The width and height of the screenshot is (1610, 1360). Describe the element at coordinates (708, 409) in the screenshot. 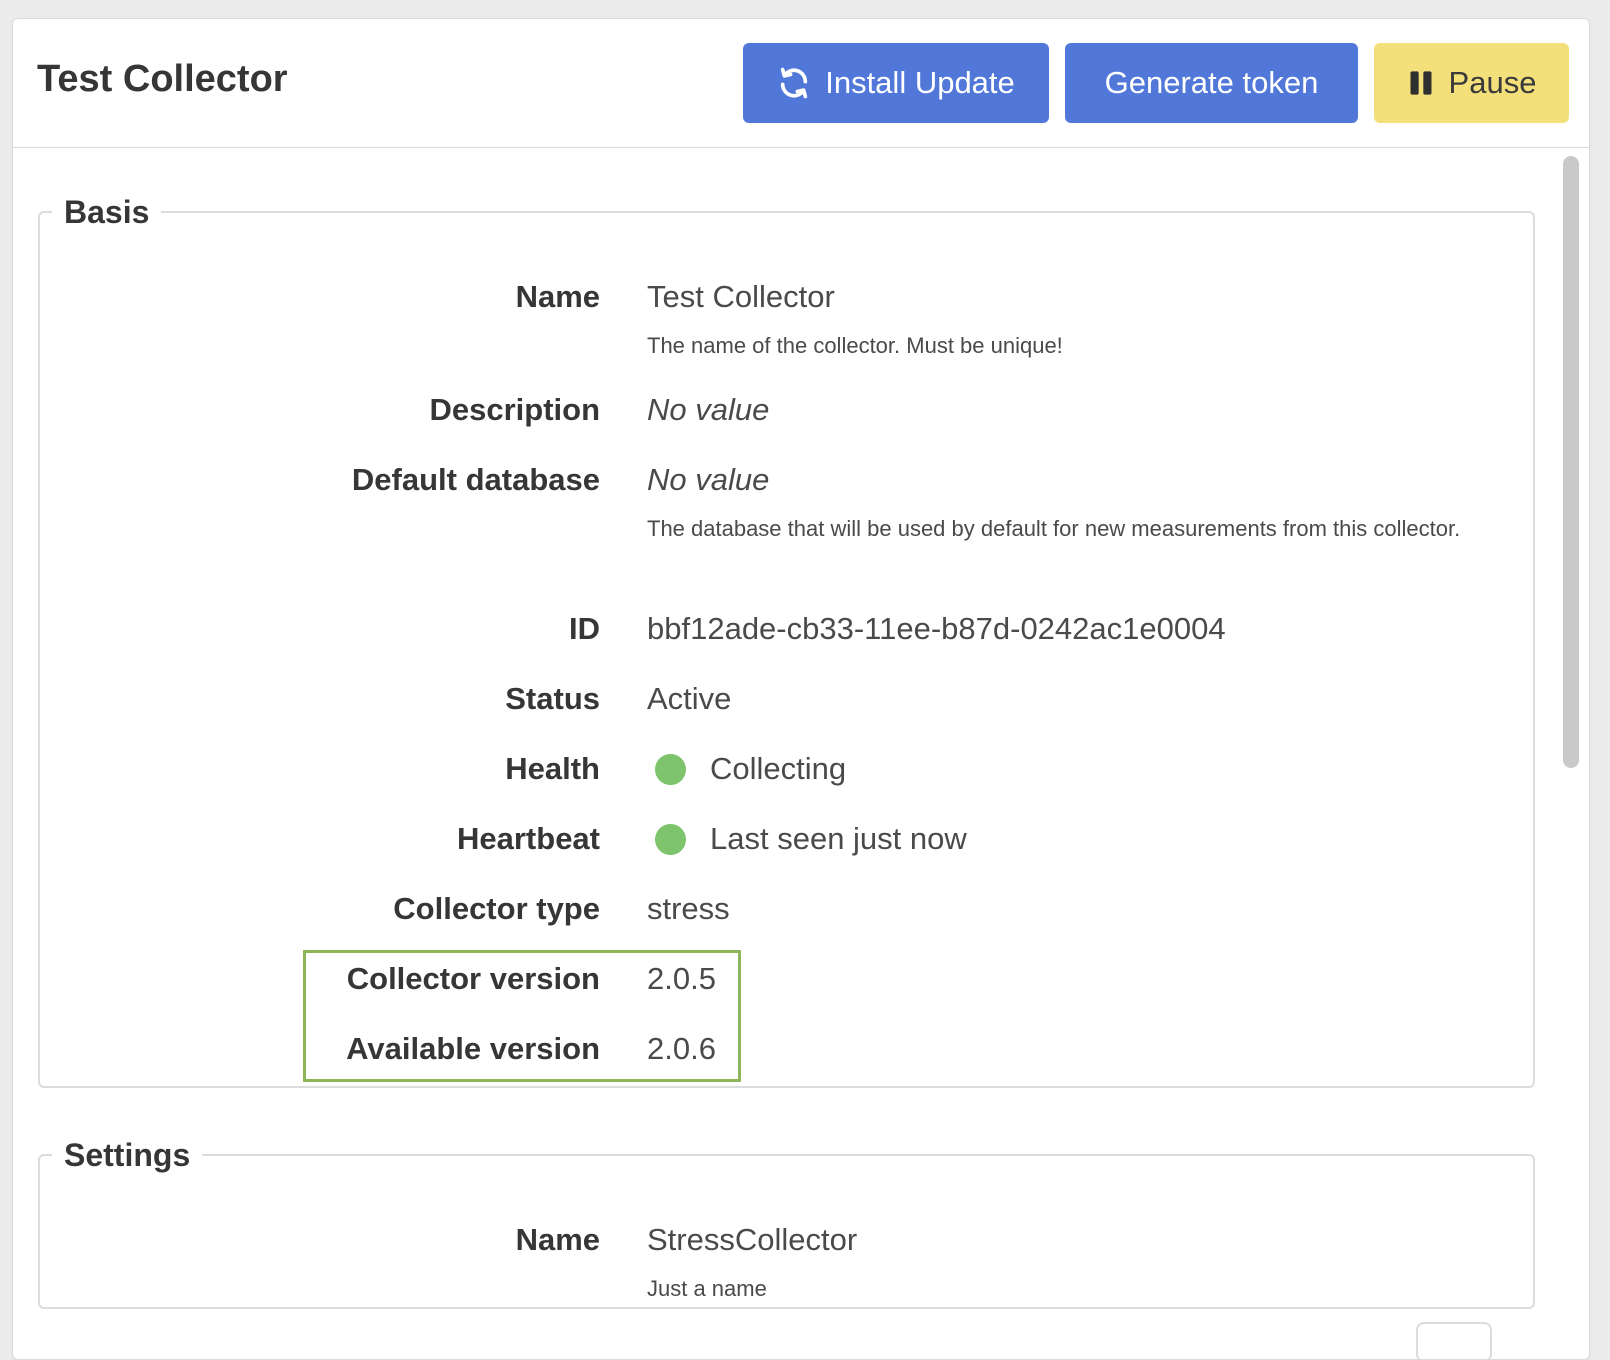

I see `description-value: No value` at that location.